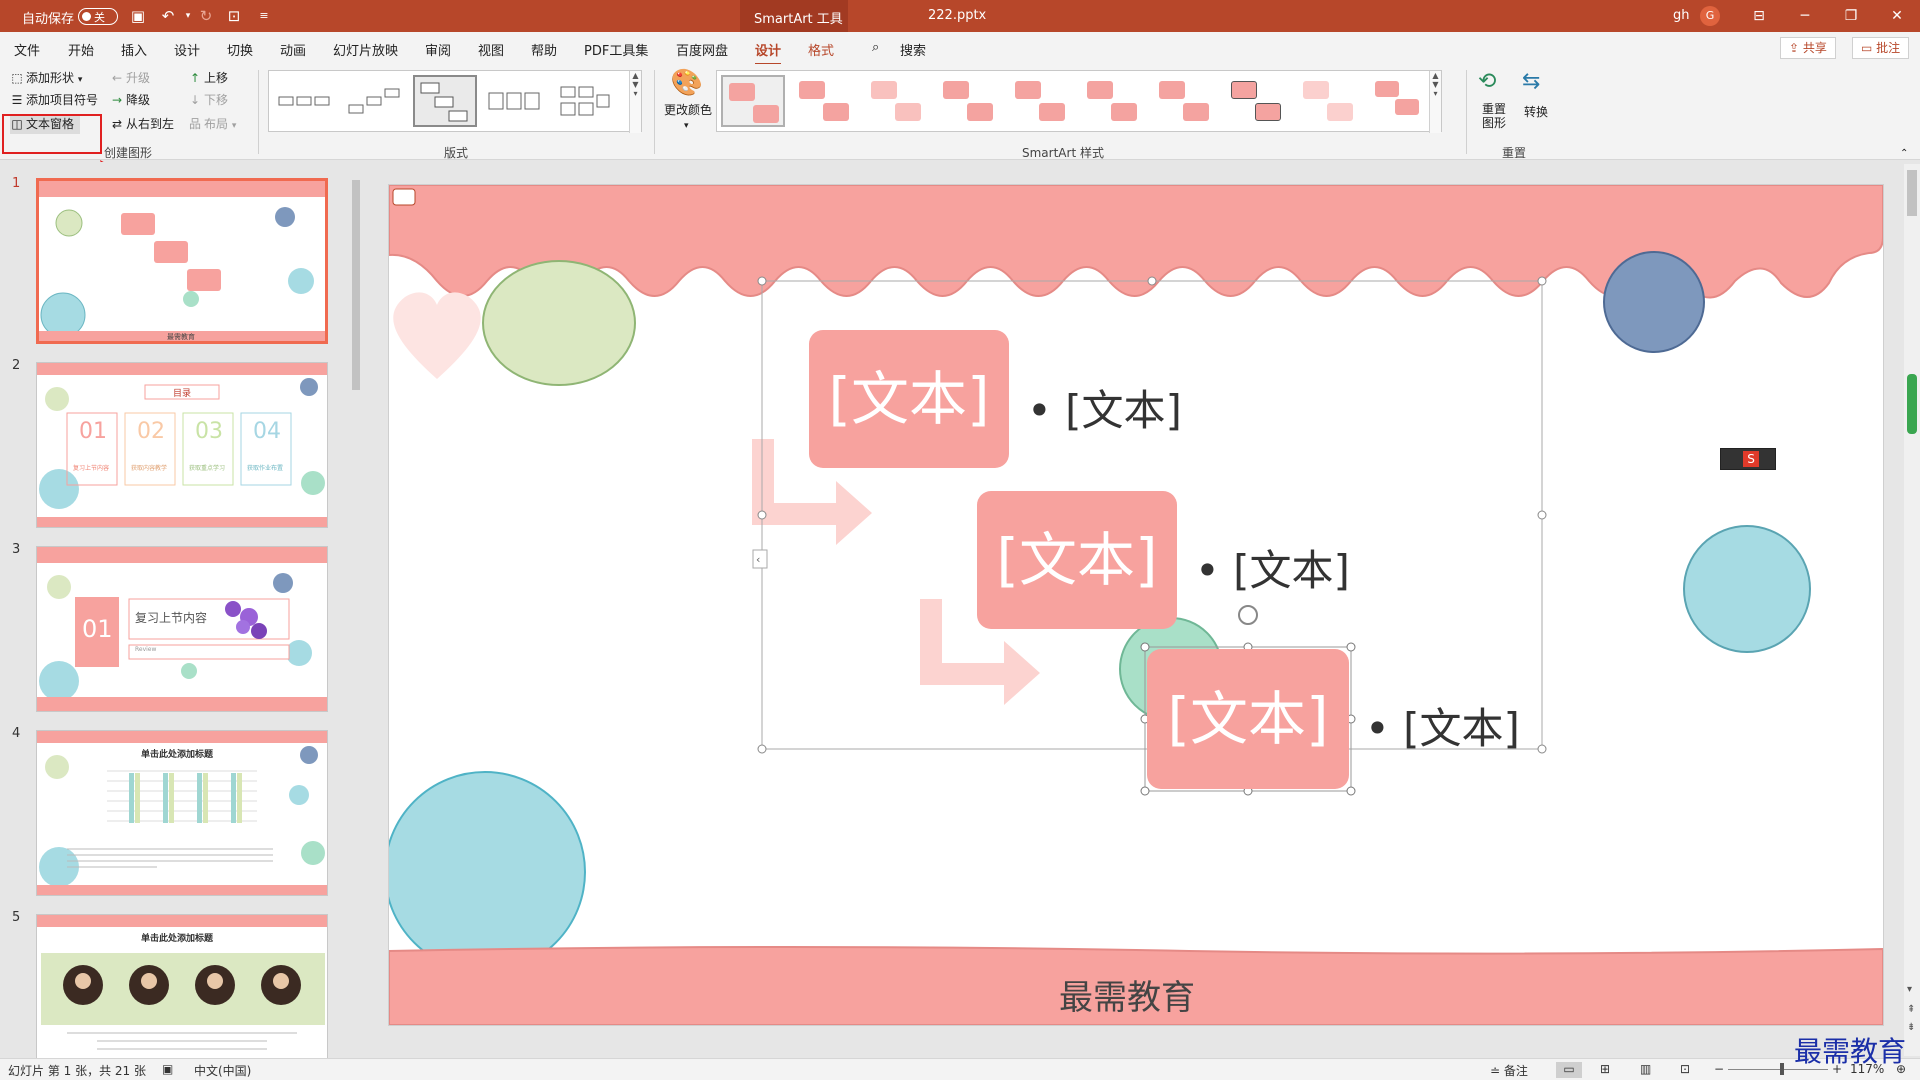 This screenshot has height=1080, width=1920. Describe the element at coordinates (1904, 154) in the screenshot. I see `collapse-ribbon-icon: ⌃` at that location.